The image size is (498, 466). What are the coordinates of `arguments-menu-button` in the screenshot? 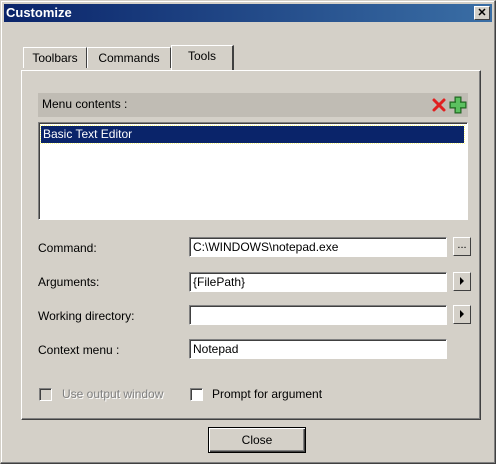 It's located at (462, 281).